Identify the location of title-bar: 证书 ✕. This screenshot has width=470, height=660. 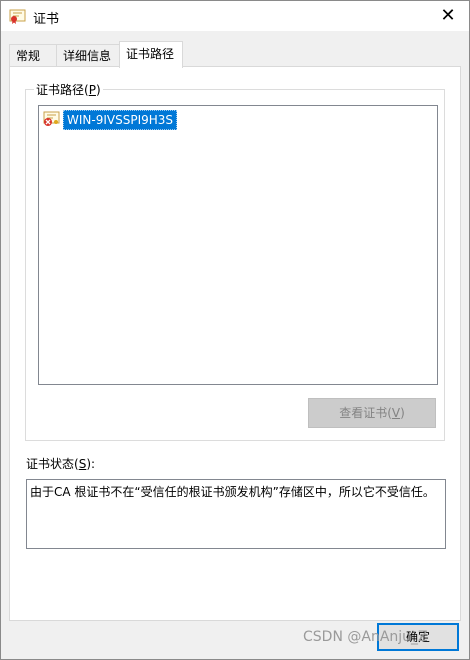
(235, 16).